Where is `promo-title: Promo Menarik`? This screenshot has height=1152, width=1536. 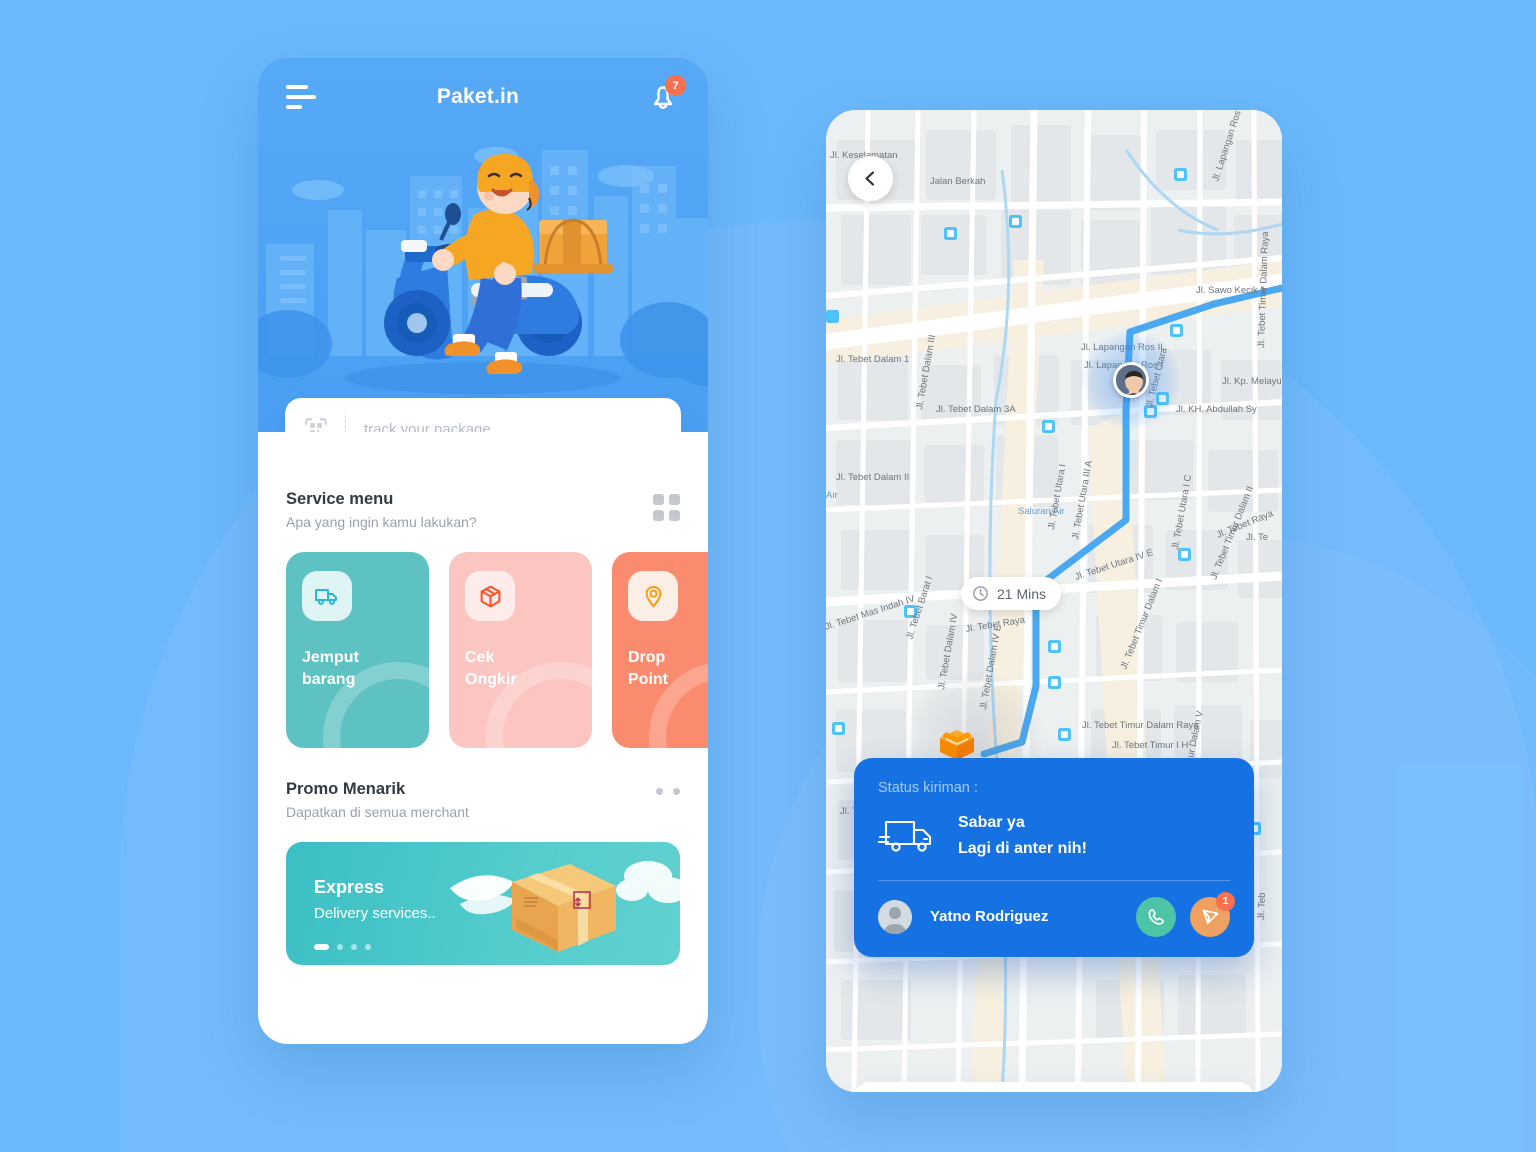
promo-title: Promo Menarik is located at coordinates (346, 789).